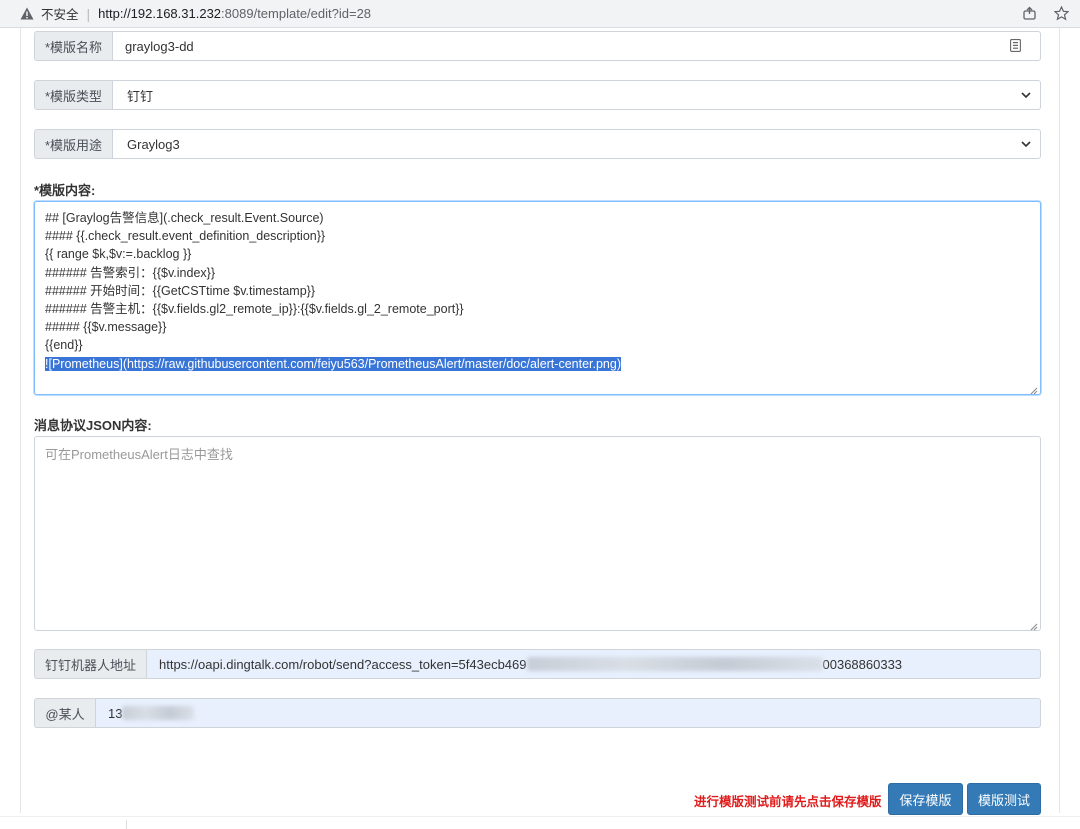 The height and width of the screenshot is (829, 1080). What do you see at coordinates (126, 824) in the screenshot?
I see `bottom-tick` at bounding box center [126, 824].